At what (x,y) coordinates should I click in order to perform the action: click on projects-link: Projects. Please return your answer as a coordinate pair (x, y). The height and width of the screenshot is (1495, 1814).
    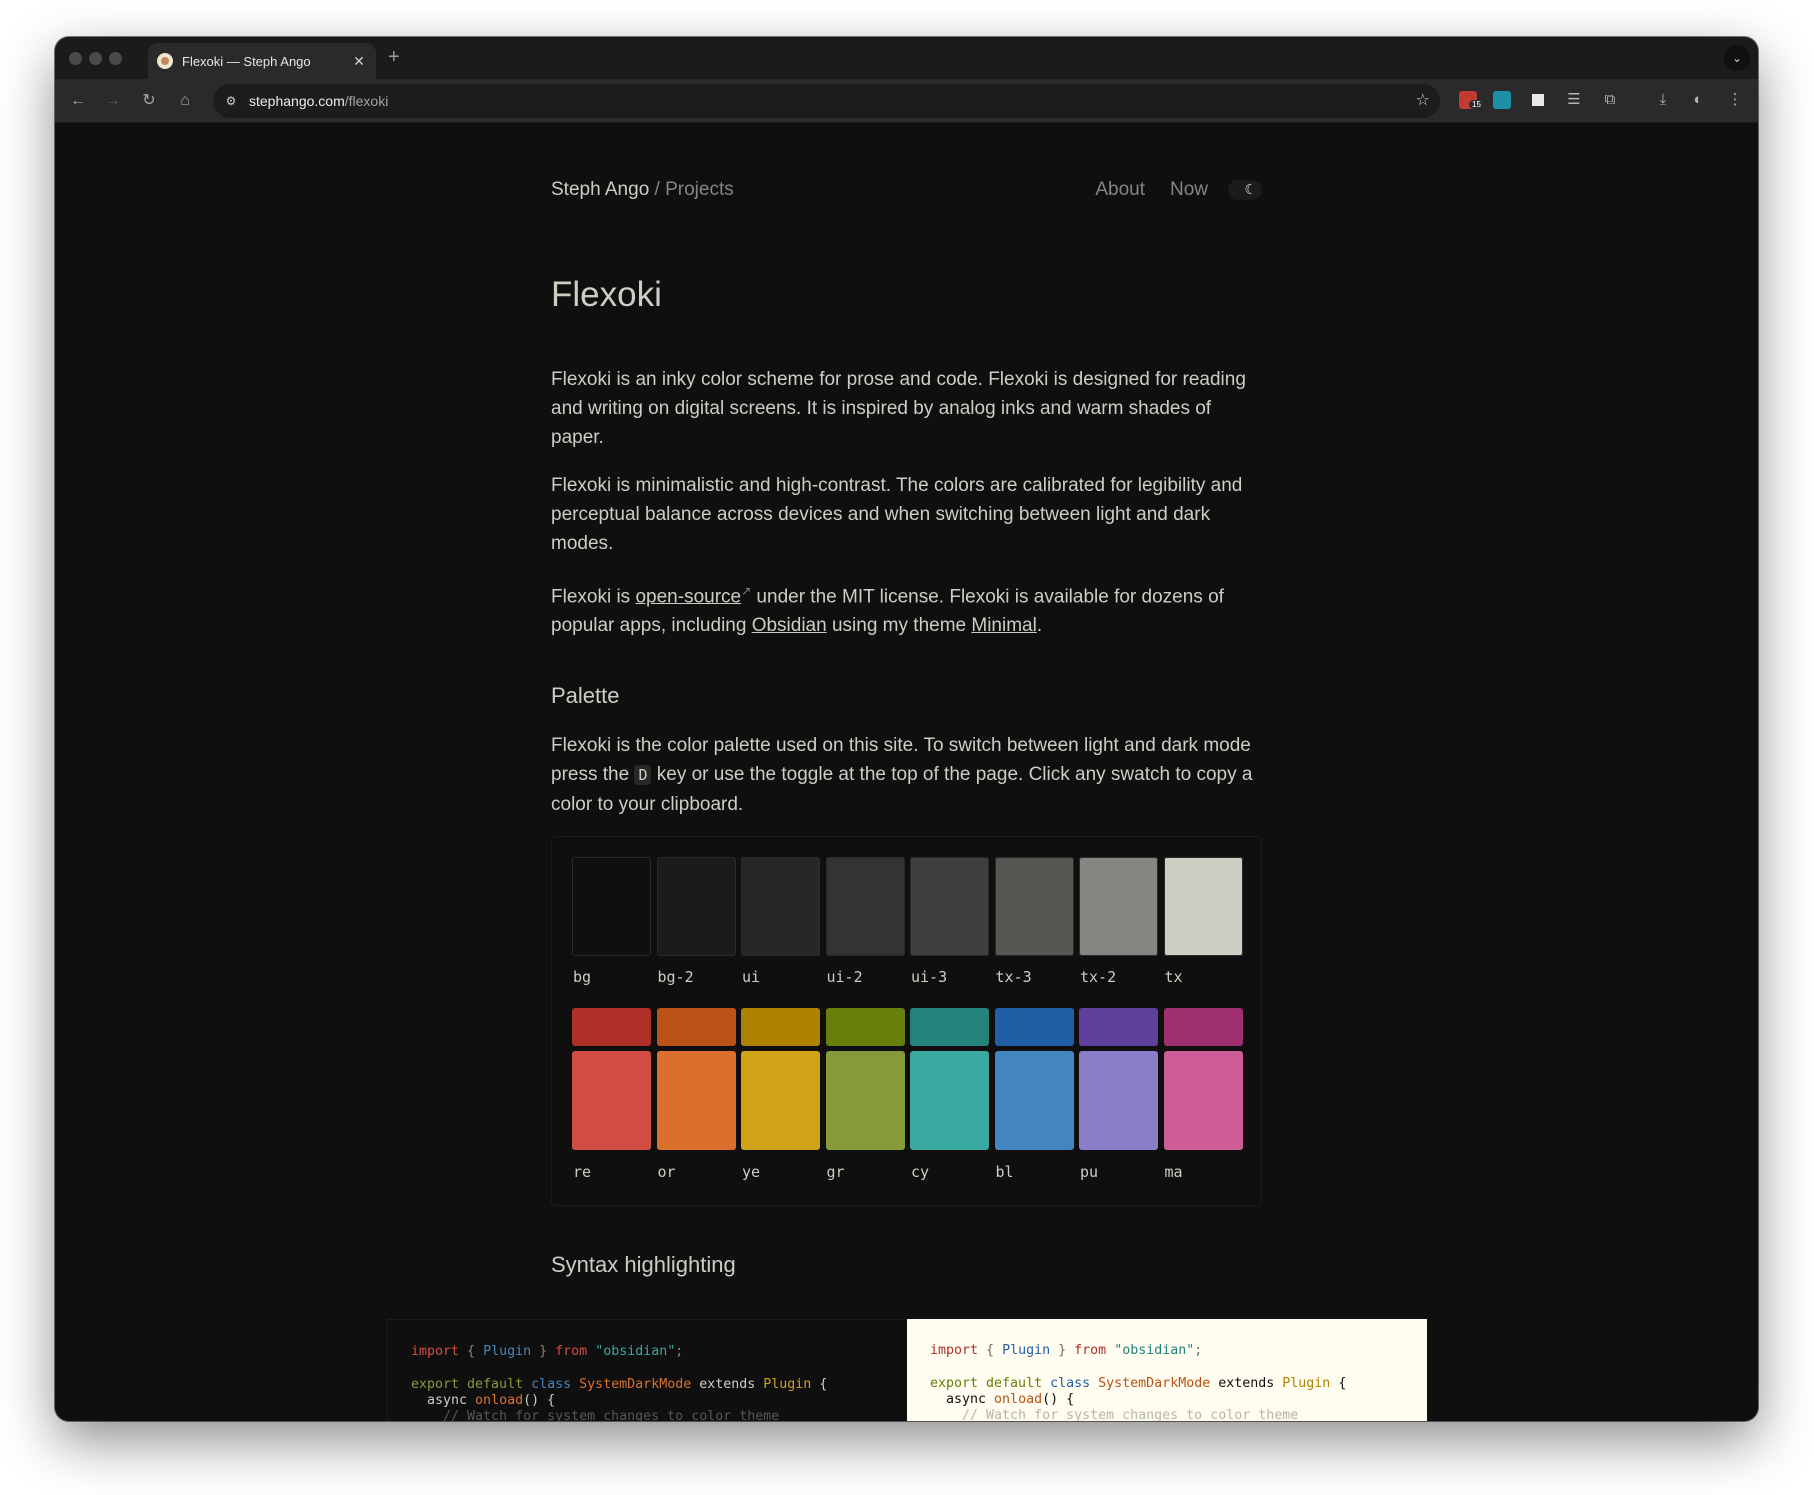
    Looking at the image, I should click on (699, 189).